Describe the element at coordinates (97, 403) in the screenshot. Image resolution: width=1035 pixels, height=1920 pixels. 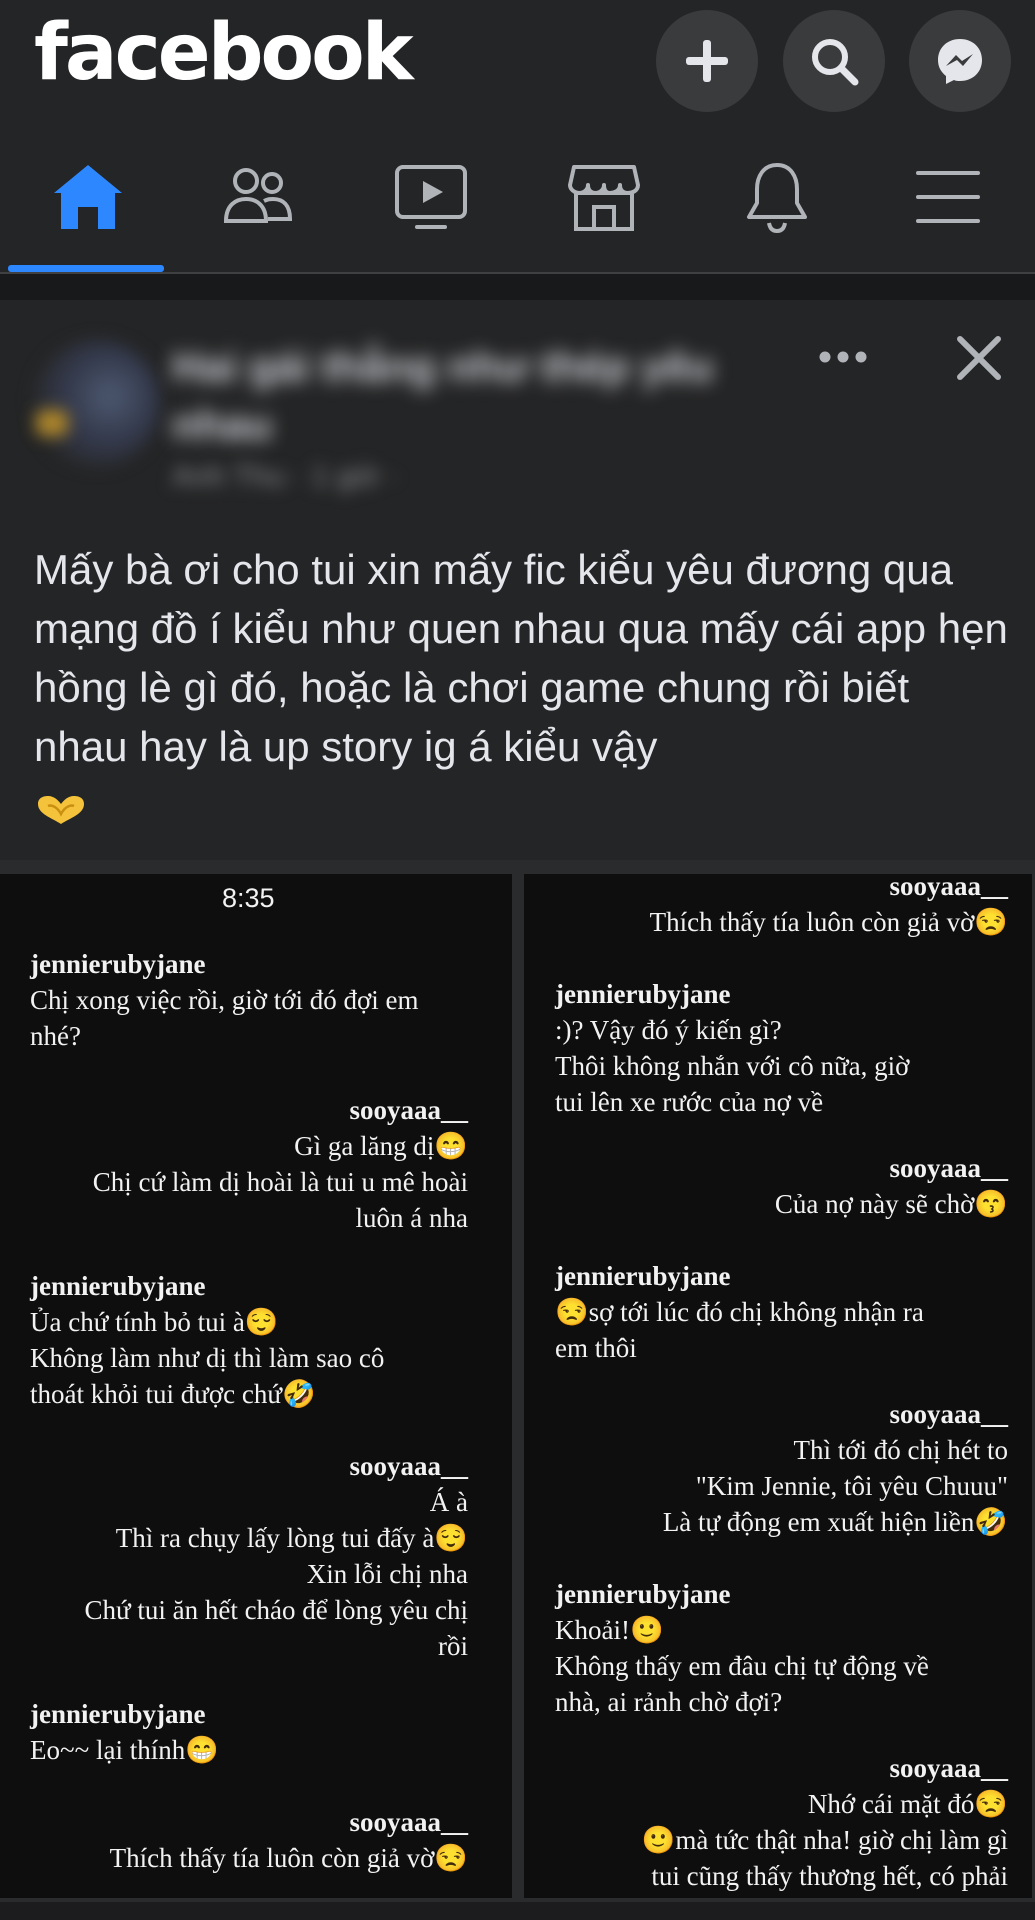
I see `group-avatar` at that location.